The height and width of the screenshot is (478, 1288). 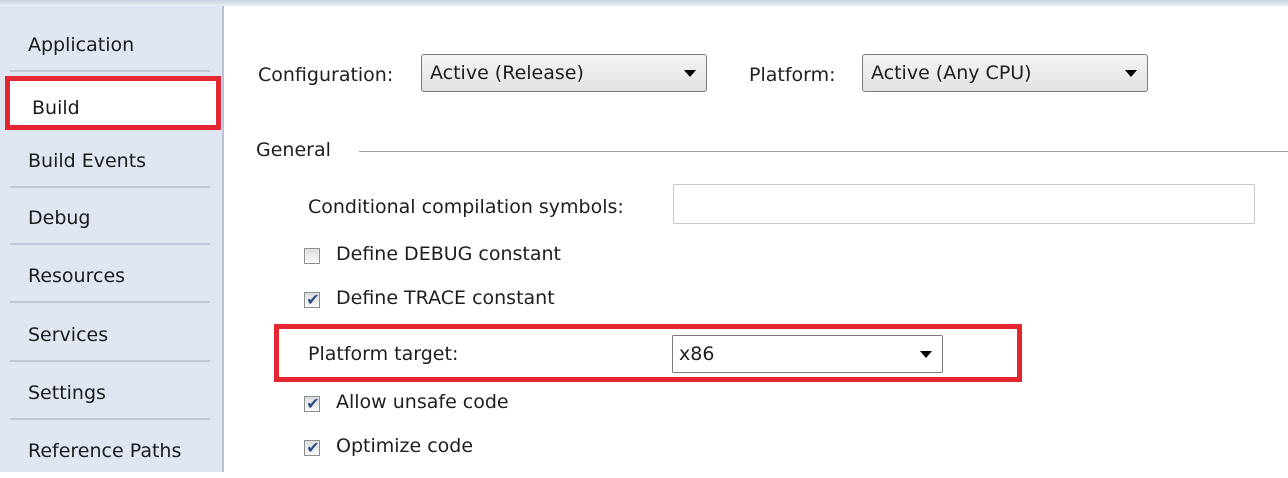 What do you see at coordinates (507, 73) in the screenshot?
I see `configuration-value: Active (Release)` at bounding box center [507, 73].